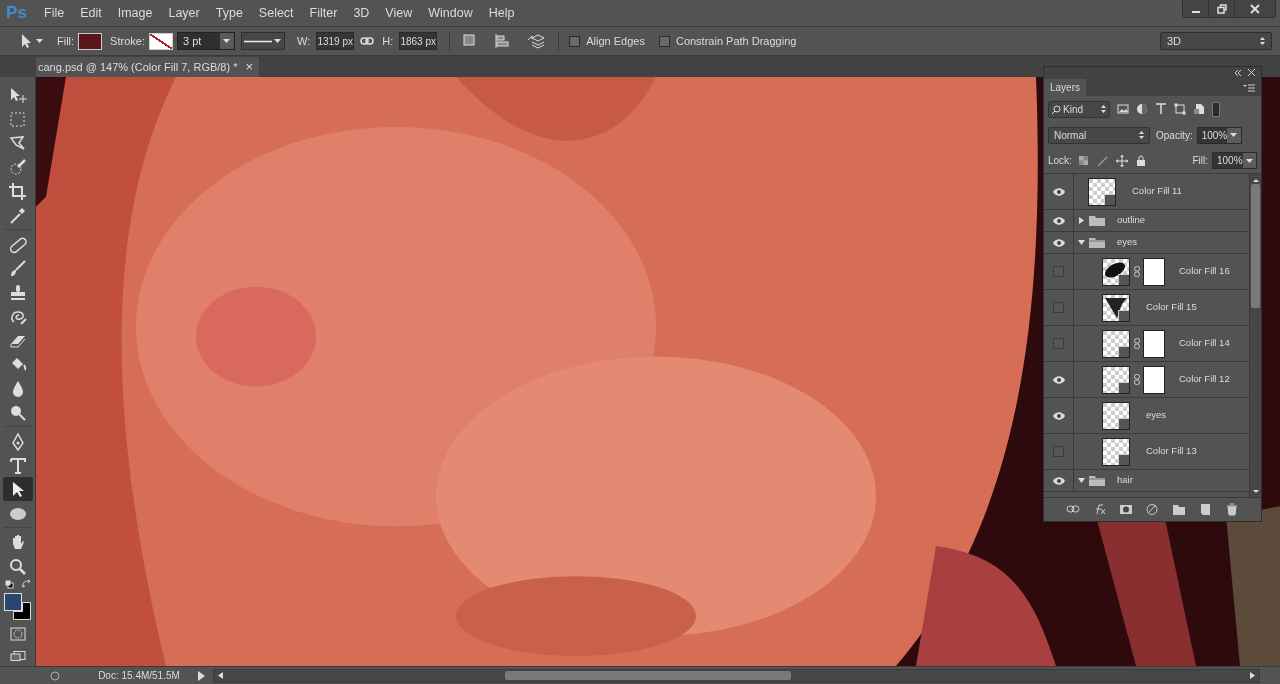  What do you see at coordinates (262, 41) in the screenshot?
I see `line-style-dropdown` at bounding box center [262, 41].